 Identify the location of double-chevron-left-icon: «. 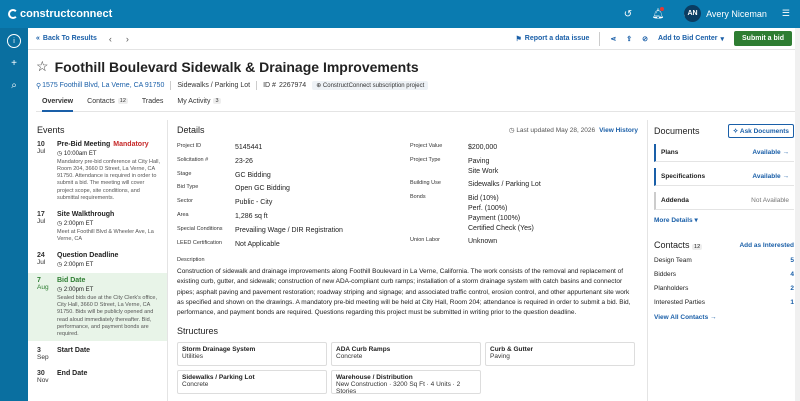
(38, 38).